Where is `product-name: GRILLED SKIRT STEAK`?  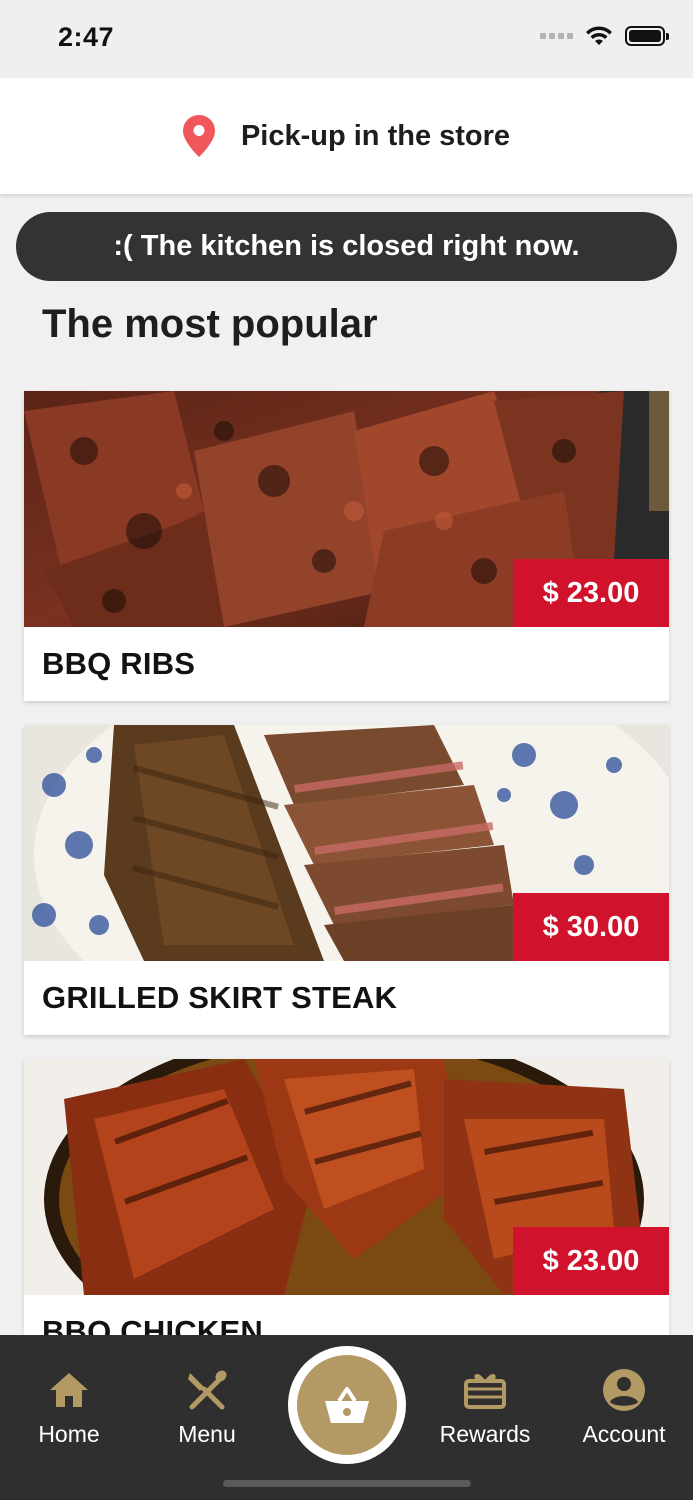
product-name: GRILLED SKIRT STEAK is located at coordinates (220, 997).